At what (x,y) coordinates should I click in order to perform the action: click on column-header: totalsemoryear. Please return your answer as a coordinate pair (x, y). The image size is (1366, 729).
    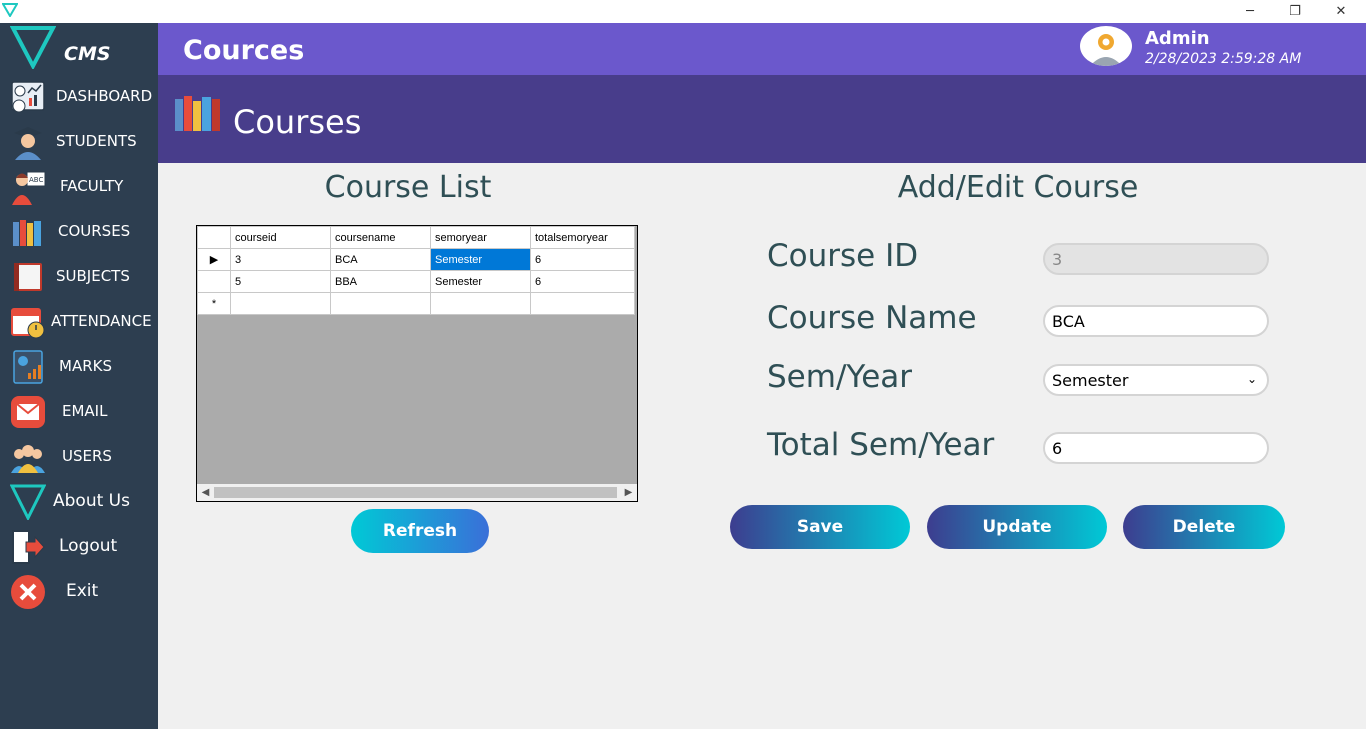
    Looking at the image, I should click on (582, 237).